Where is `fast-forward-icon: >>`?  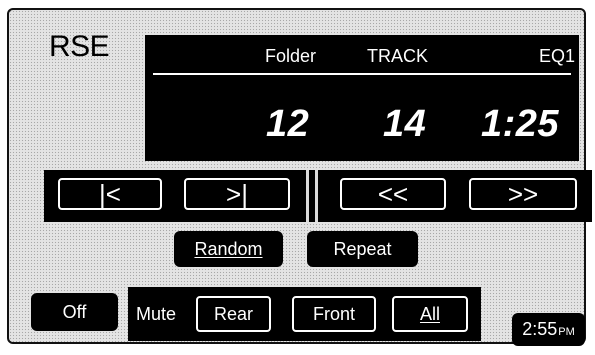
fast-forward-icon: >> is located at coordinates (523, 194).